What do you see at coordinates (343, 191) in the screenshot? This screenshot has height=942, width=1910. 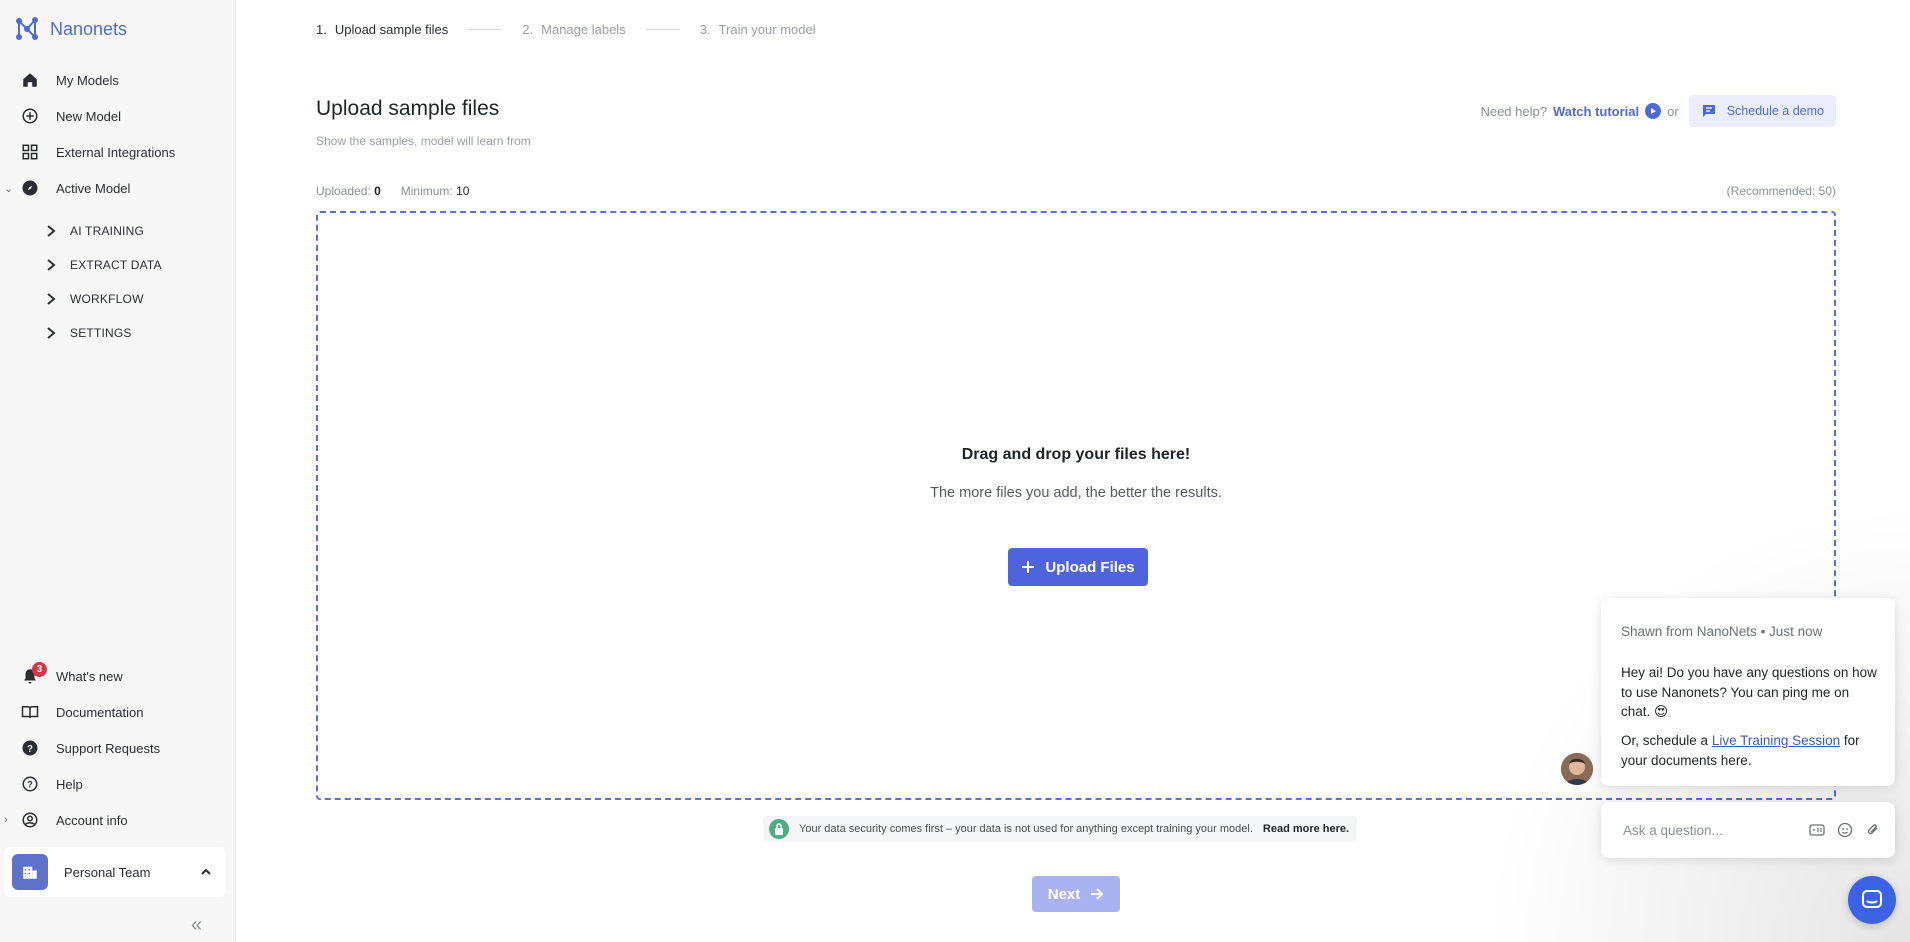 I see `uploaded-label: Uploaded:` at bounding box center [343, 191].